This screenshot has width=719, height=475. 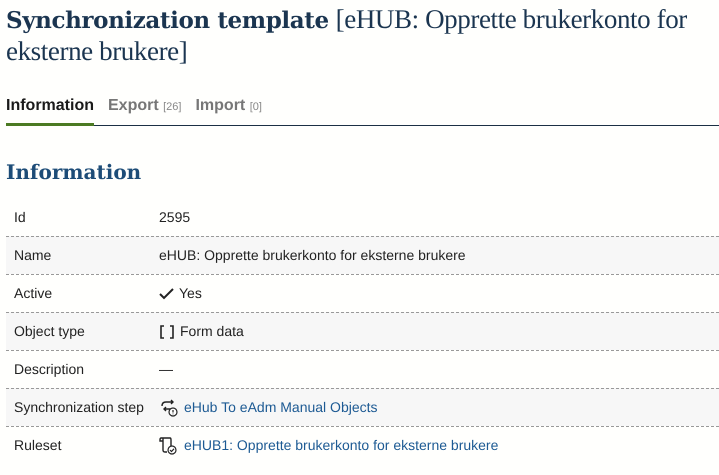 What do you see at coordinates (166, 294) in the screenshot?
I see `check-icon` at bounding box center [166, 294].